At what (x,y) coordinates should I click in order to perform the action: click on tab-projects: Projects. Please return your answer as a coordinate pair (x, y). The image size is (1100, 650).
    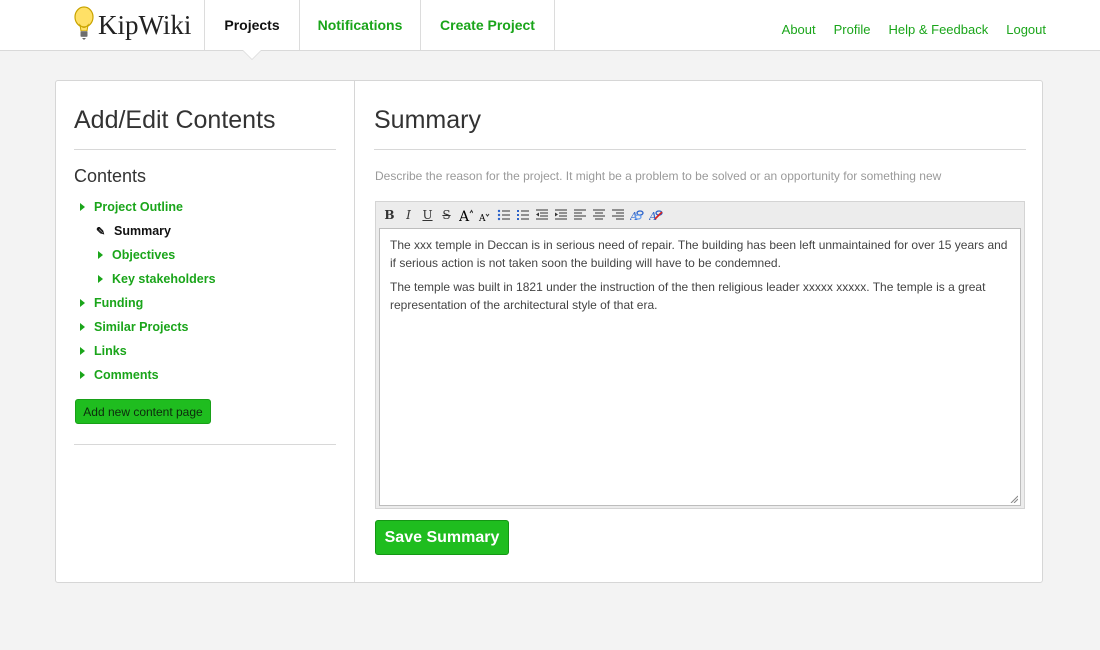
    Looking at the image, I should click on (251, 30).